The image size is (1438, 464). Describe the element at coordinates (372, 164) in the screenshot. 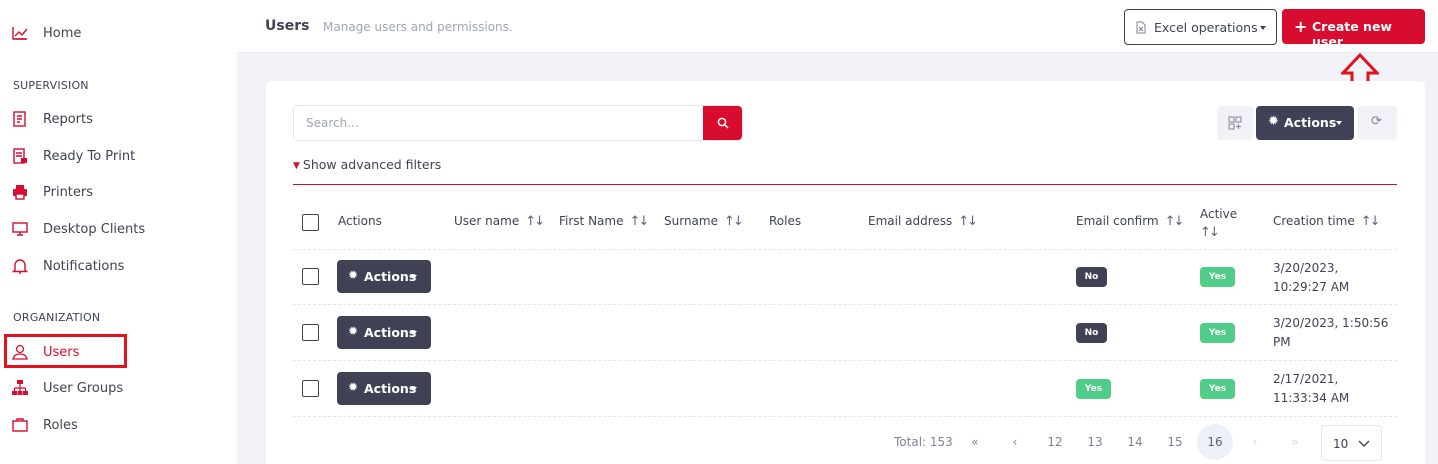

I see `advanced-filters-label: Show advanced filters` at that location.